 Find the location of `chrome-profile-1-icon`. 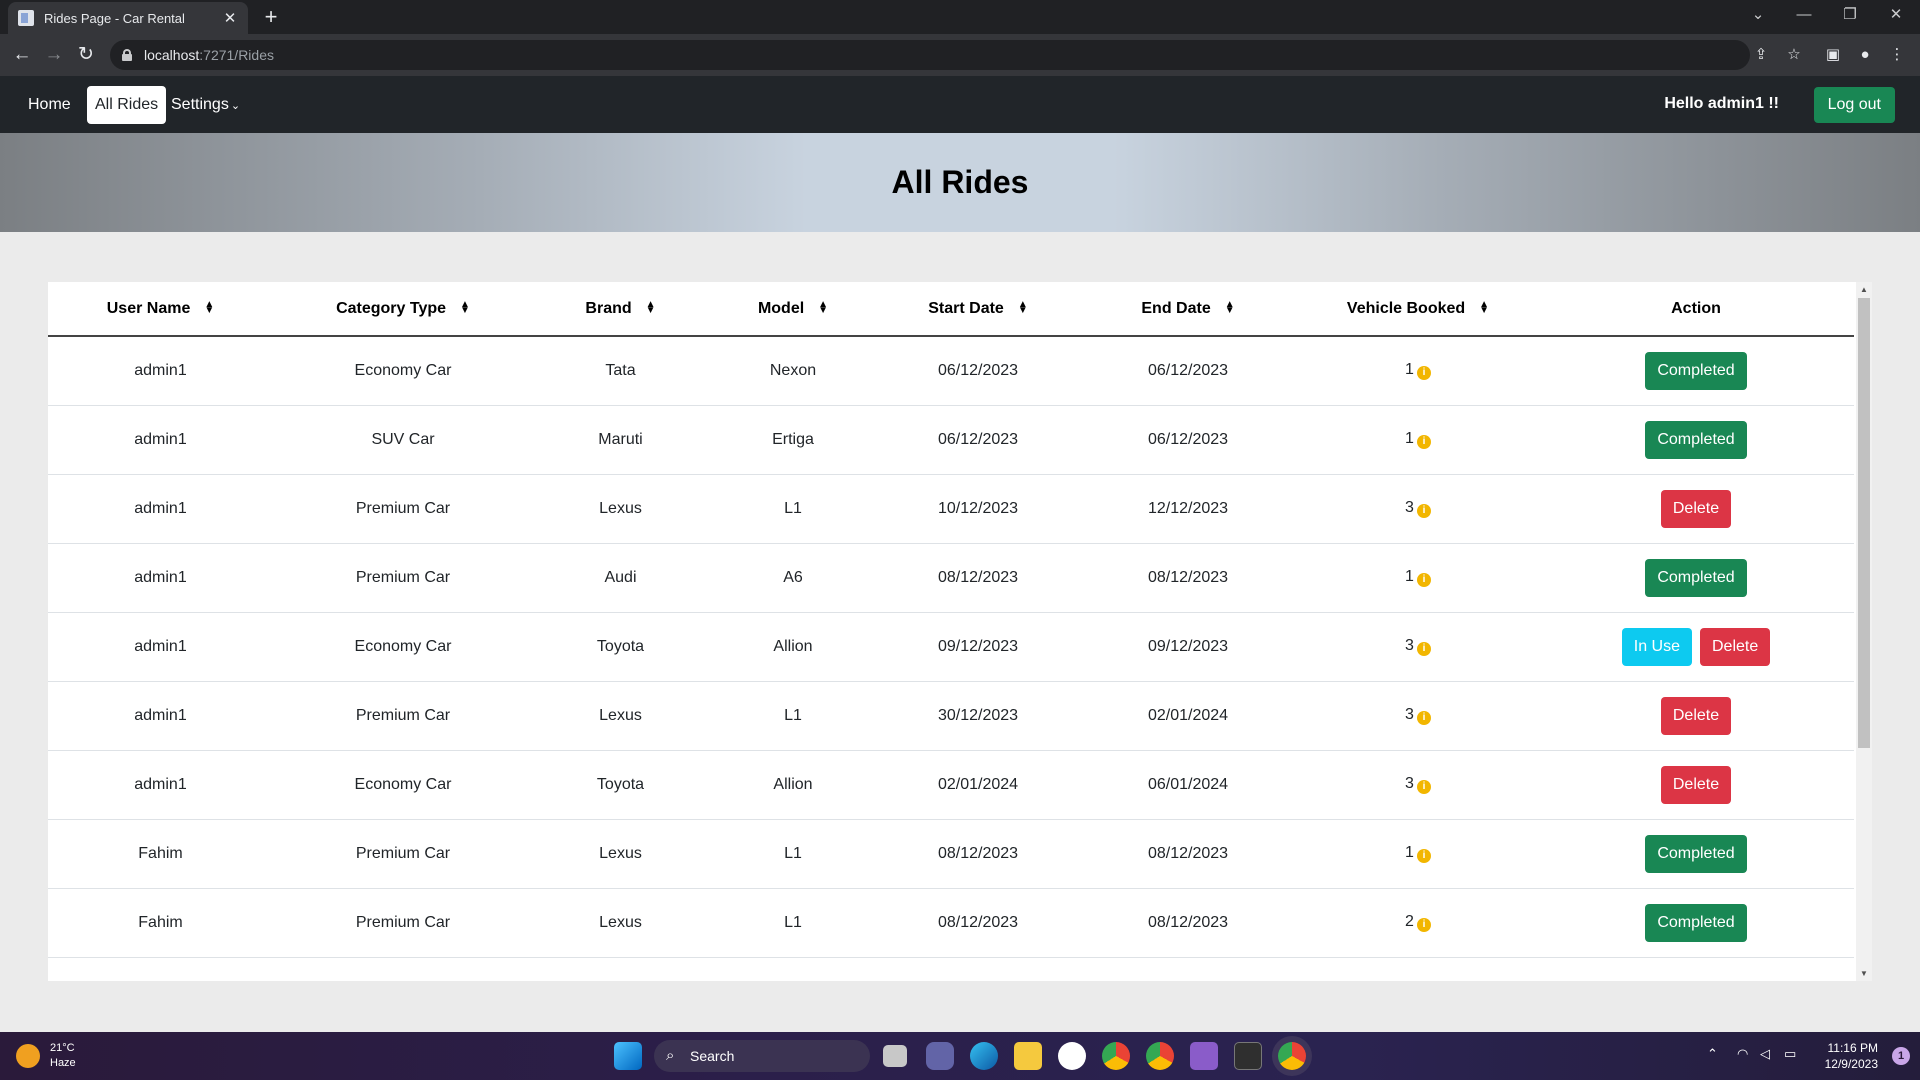

chrome-profile-1-icon is located at coordinates (1116, 1056).